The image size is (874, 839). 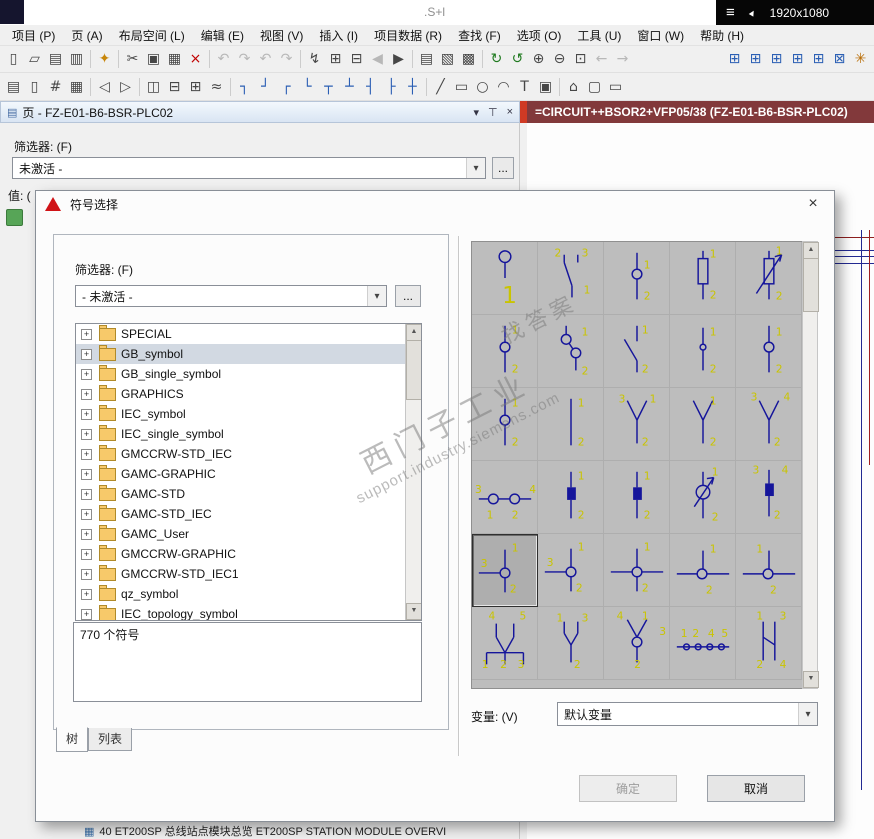 I want to click on grid-size-a-icon: ⊞, so click(x=755, y=59).